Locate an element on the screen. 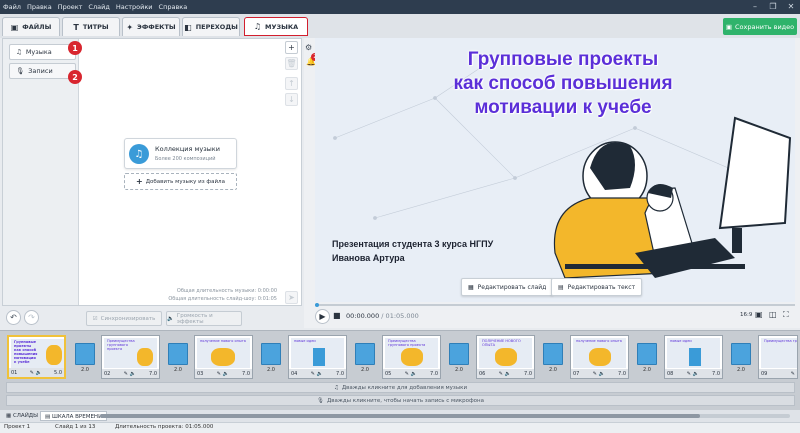 This screenshot has width=800, height=433. tab-effects: ✦ ЭФФЕКТЫ is located at coordinates (151, 26).